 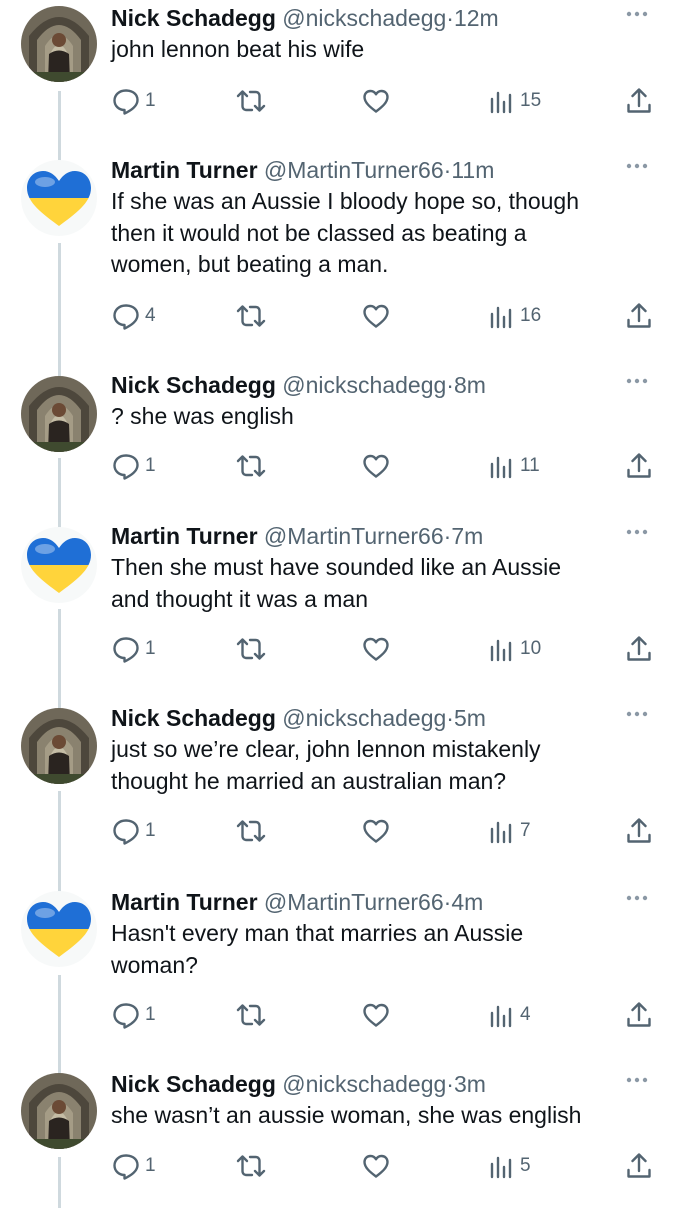 What do you see at coordinates (381, 417) in the screenshot?
I see `tweet-text: ? she was english` at bounding box center [381, 417].